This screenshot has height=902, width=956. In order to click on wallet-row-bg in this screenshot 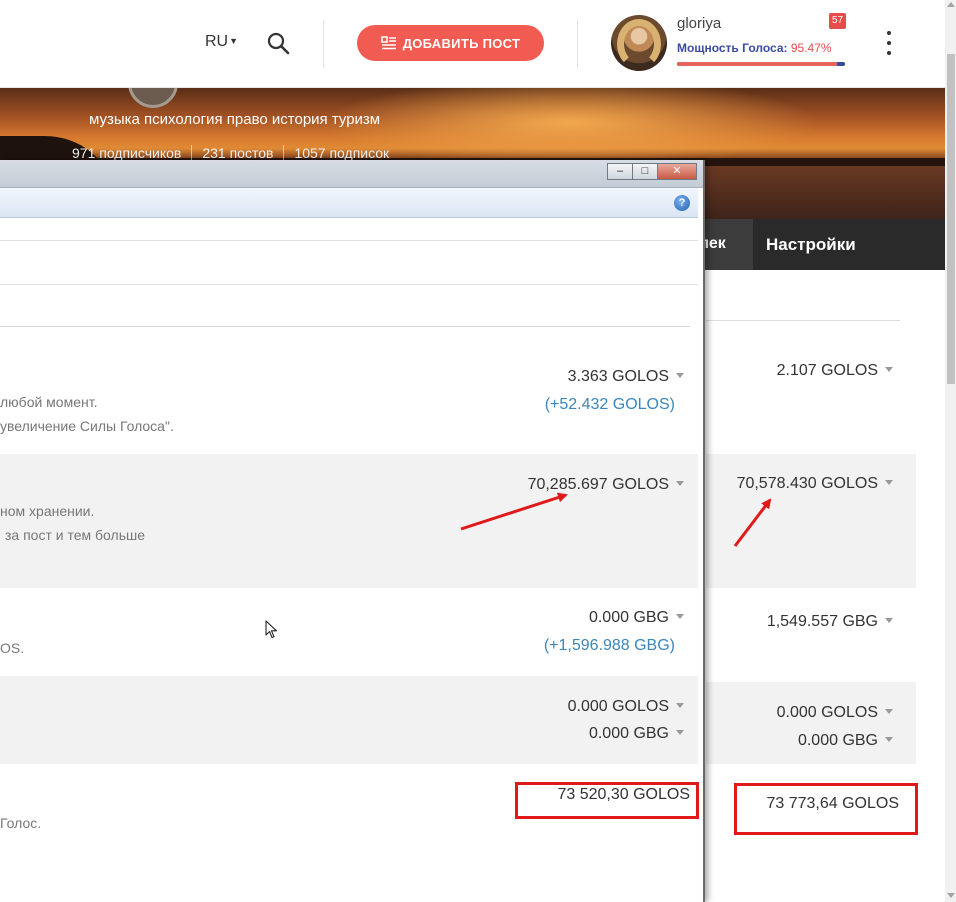, I will do `click(811, 723)`.